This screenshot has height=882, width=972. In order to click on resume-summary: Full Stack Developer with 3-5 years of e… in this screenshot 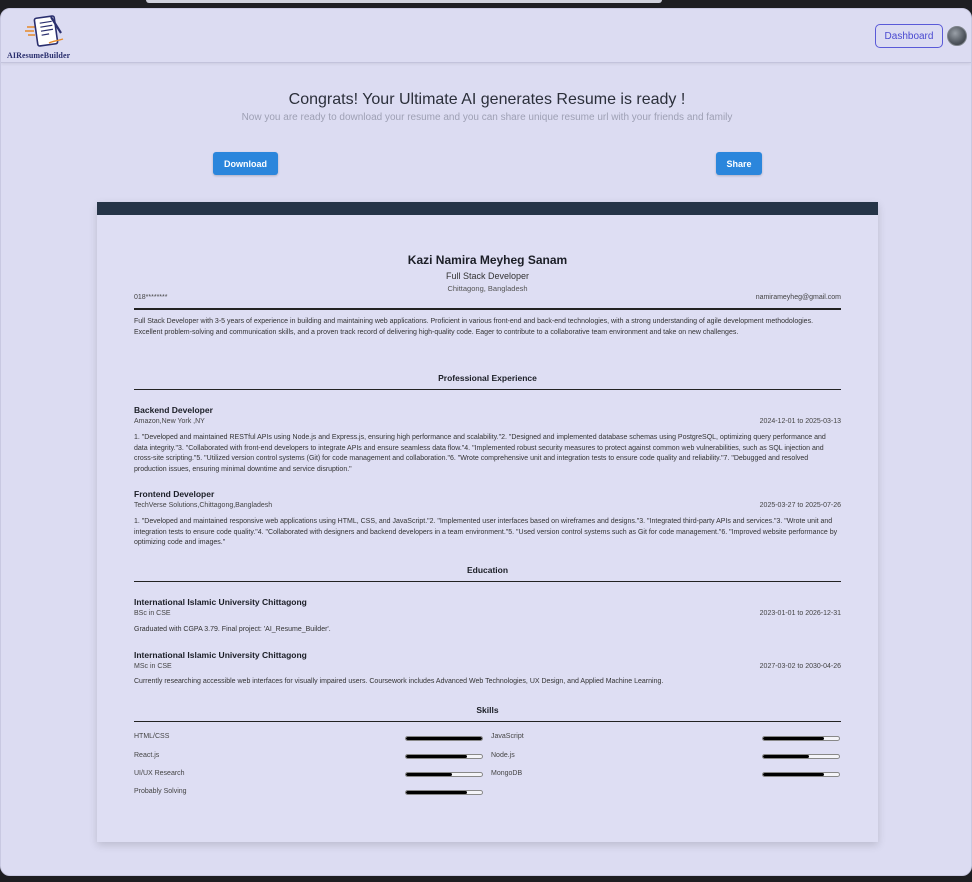, I will do `click(474, 327)`.